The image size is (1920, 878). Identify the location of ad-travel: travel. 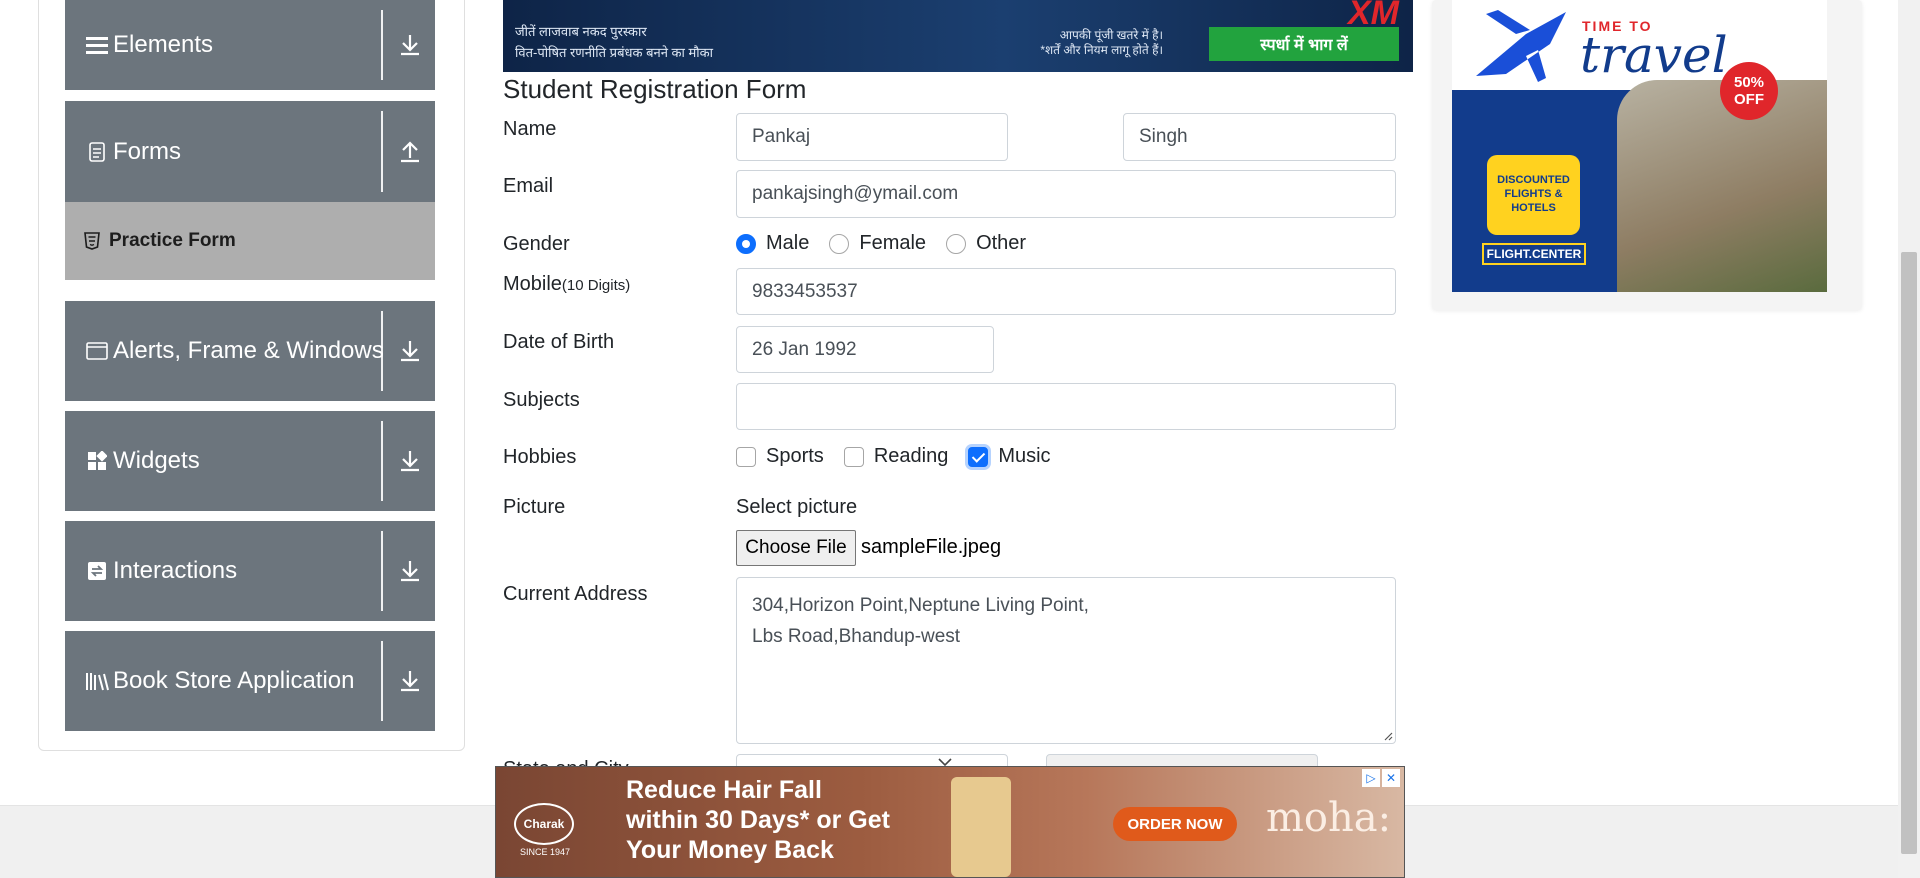
(1654, 55).